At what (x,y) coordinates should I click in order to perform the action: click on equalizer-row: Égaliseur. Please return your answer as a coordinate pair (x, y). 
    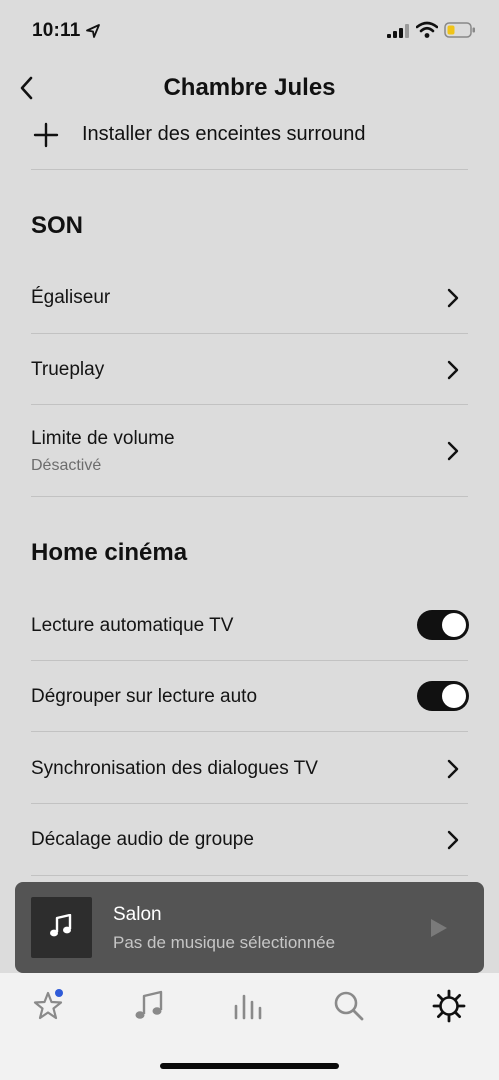
    Looking at the image, I should click on (249, 297).